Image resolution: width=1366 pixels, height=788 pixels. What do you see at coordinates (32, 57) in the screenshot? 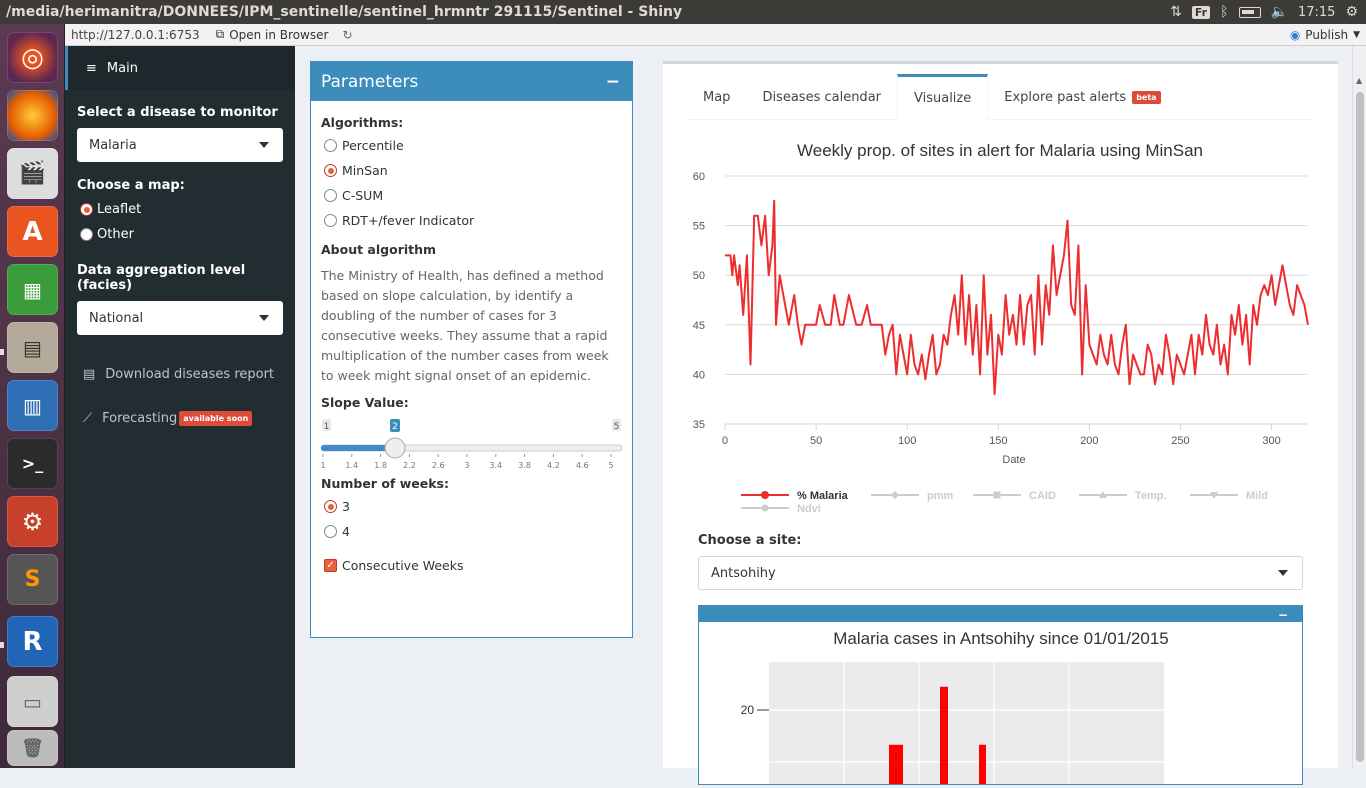
I see `ubuntu-dash-icon: ◎` at bounding box center [32, 57].